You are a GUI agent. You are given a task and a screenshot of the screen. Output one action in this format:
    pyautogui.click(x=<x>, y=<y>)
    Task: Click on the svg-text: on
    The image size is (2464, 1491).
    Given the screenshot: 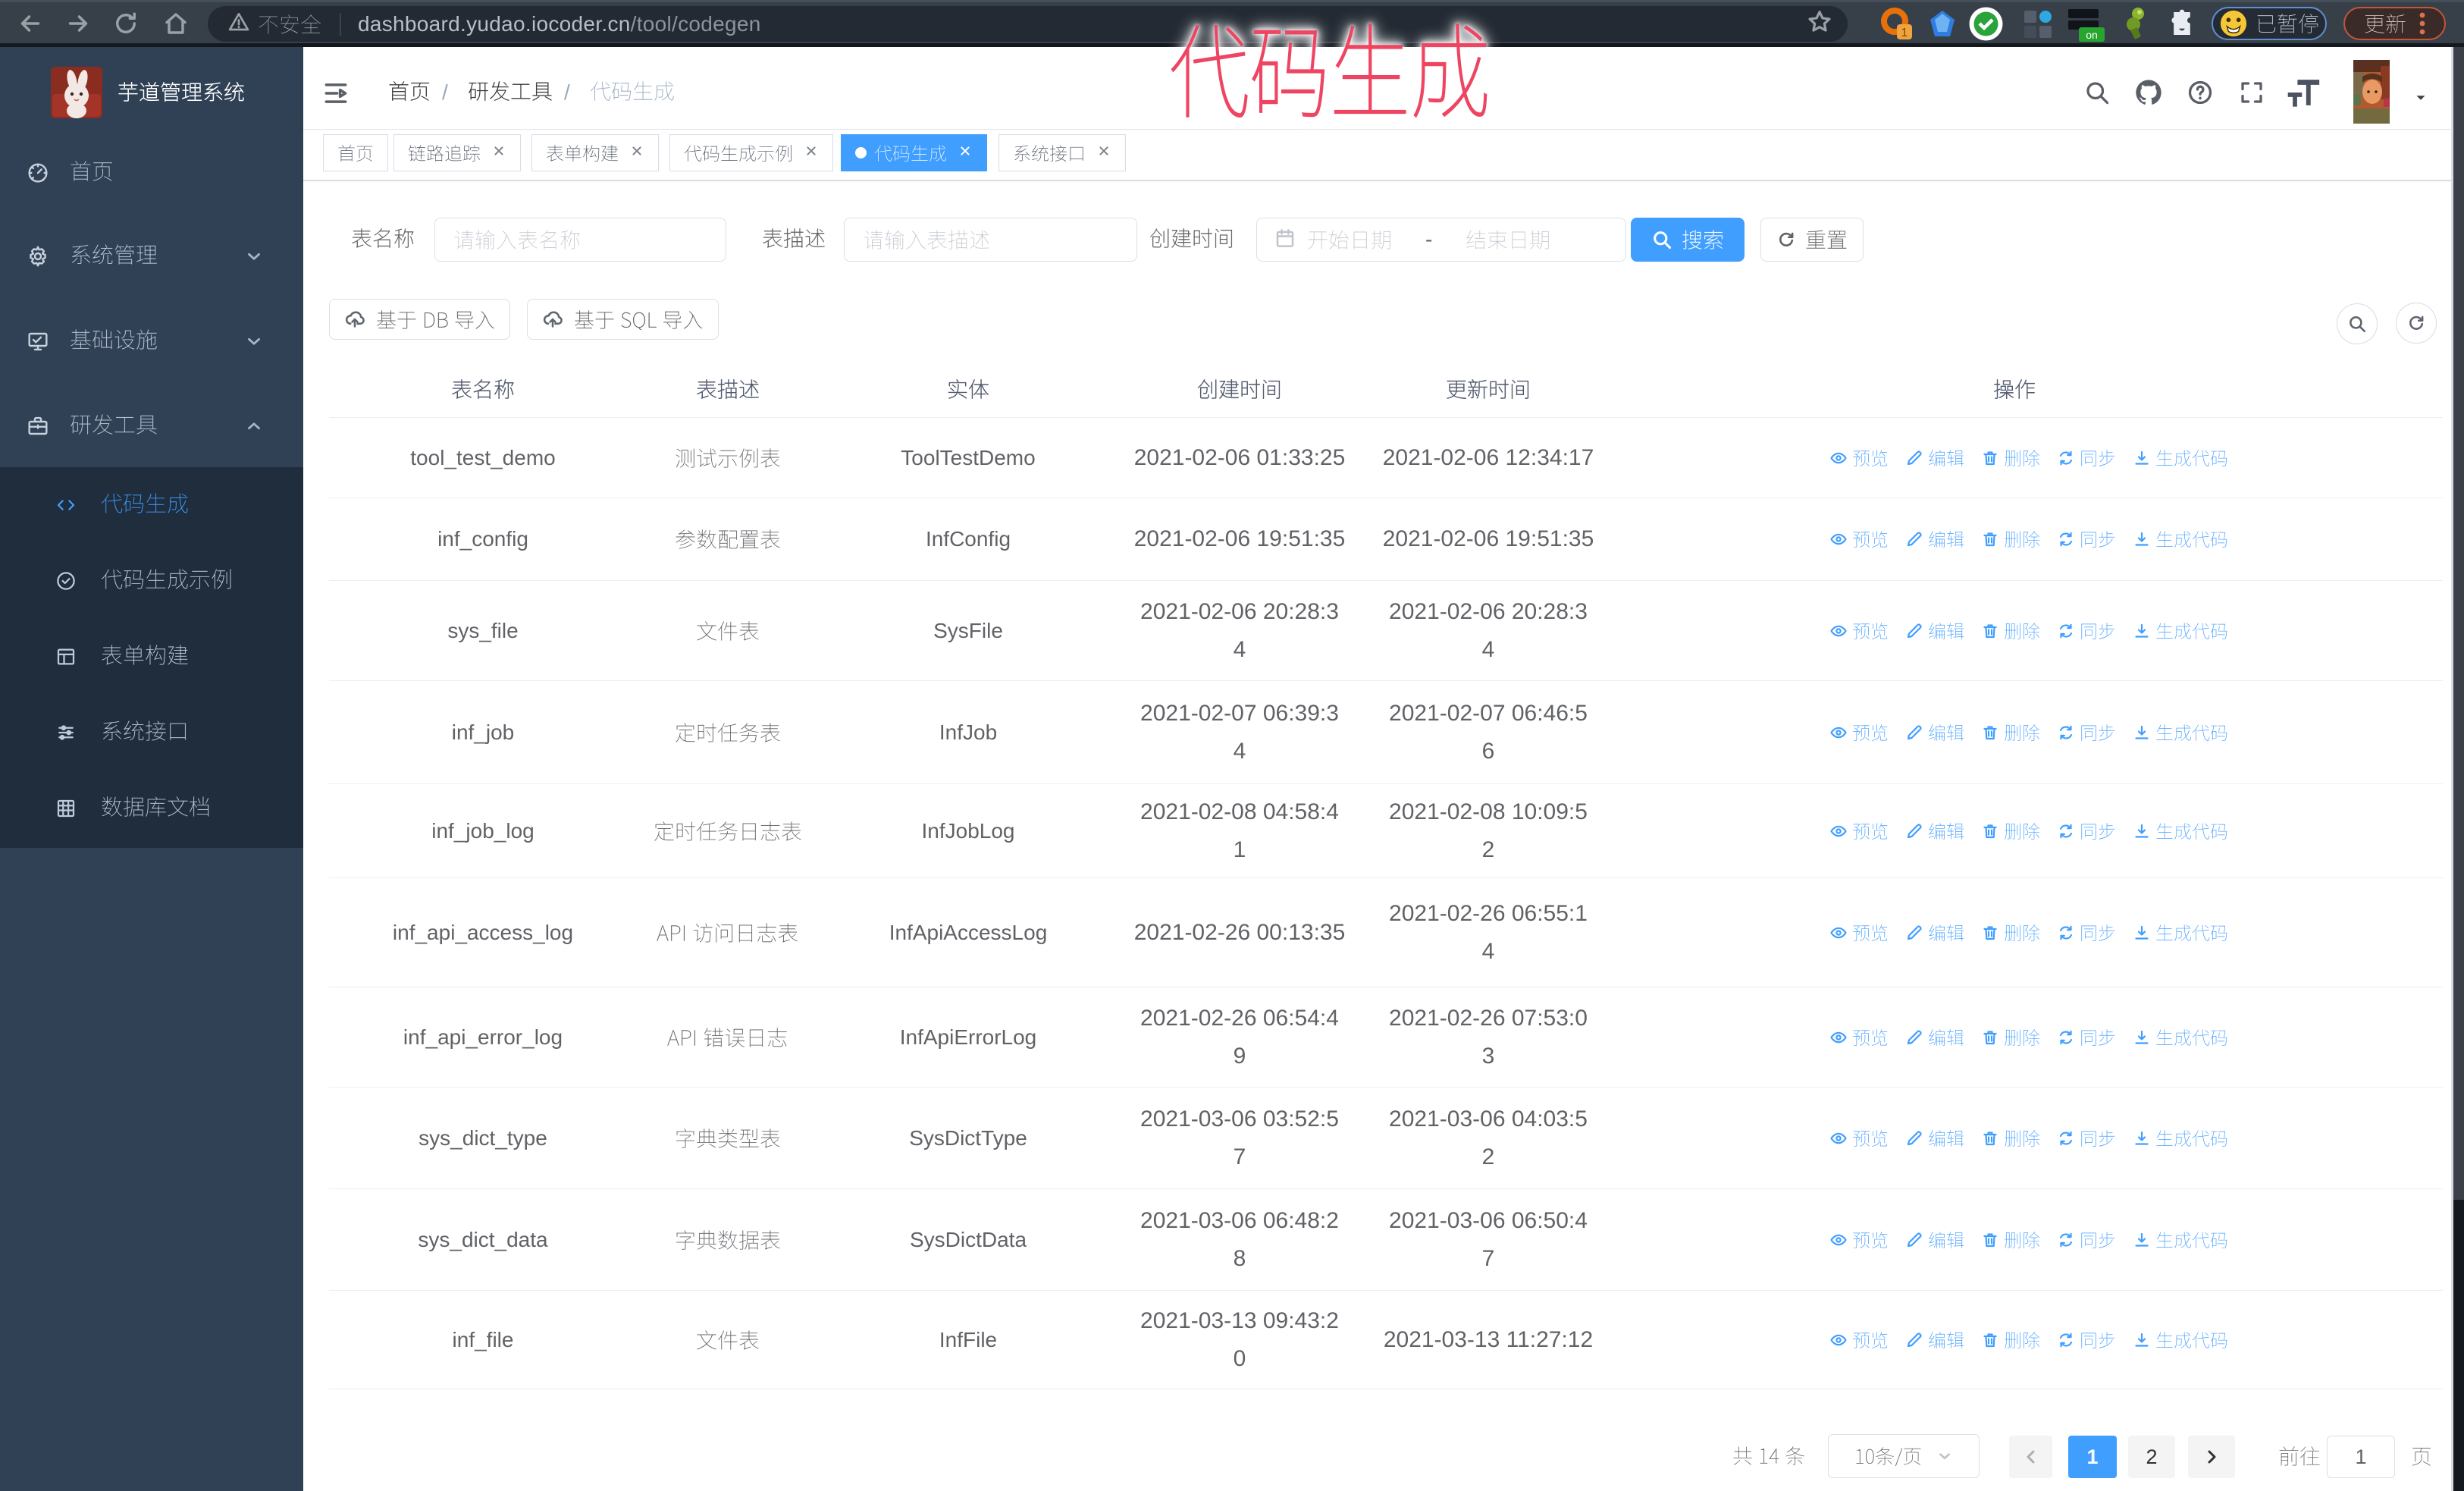 What is the action you would take?
    pyautogui.click(x=2092, y=35)
    